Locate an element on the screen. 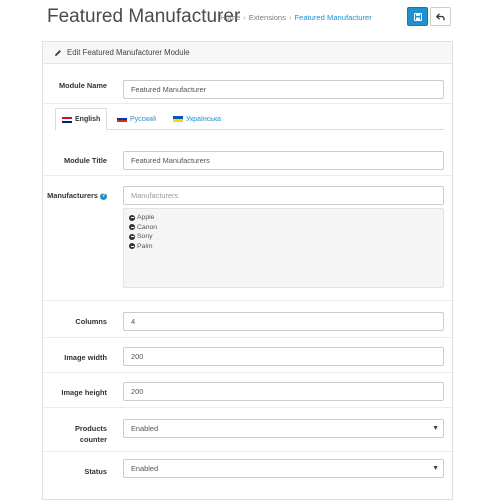 This screenshot has width=500, height=500. products-counter-select: Enabled ▼ is located at coordinates (283, 428).